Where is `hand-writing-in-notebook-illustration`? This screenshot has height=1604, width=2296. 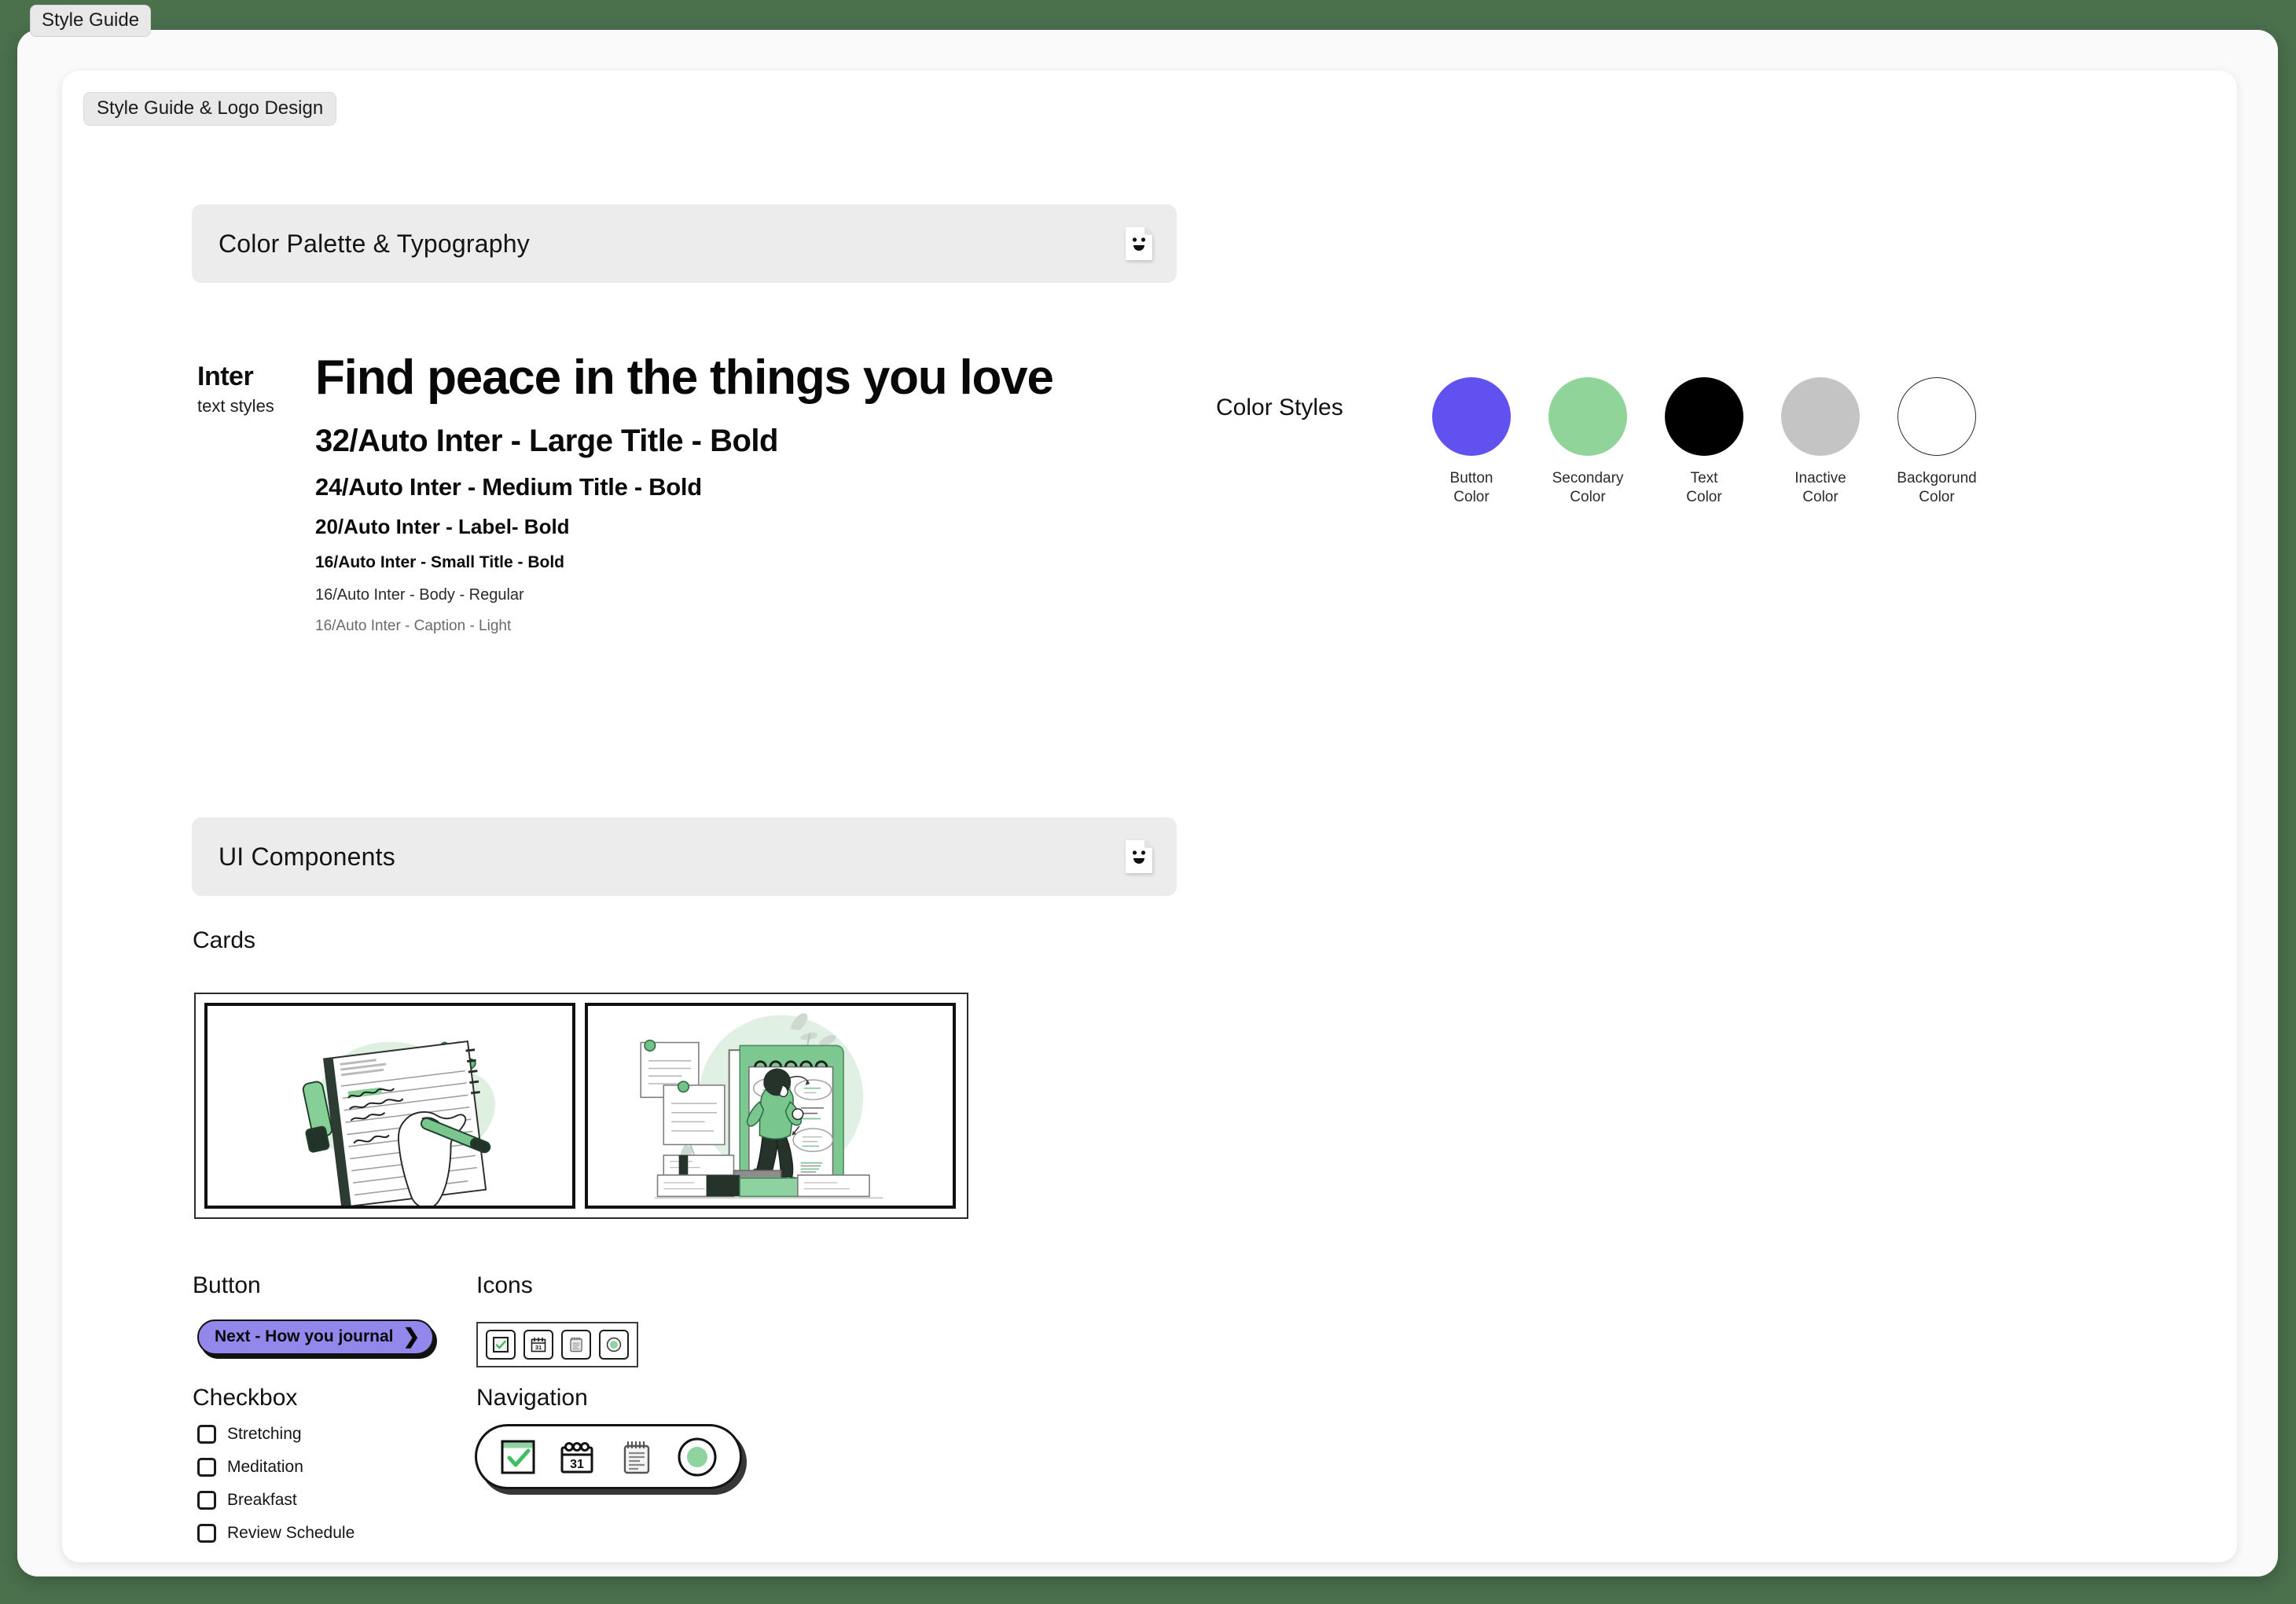
hand-writing-in-notebook-illustration is located at coordinates (390, 1106).